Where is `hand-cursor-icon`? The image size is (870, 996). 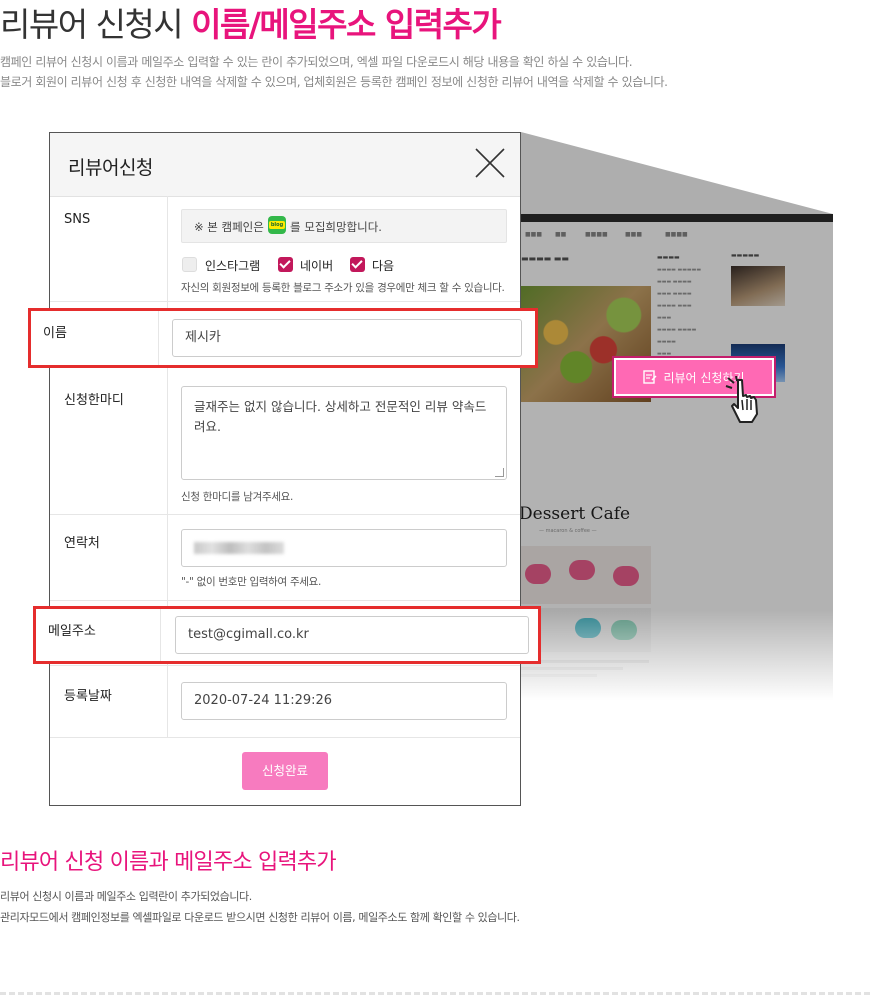 hand-cursor-icon is located at coordinates (741, 399).